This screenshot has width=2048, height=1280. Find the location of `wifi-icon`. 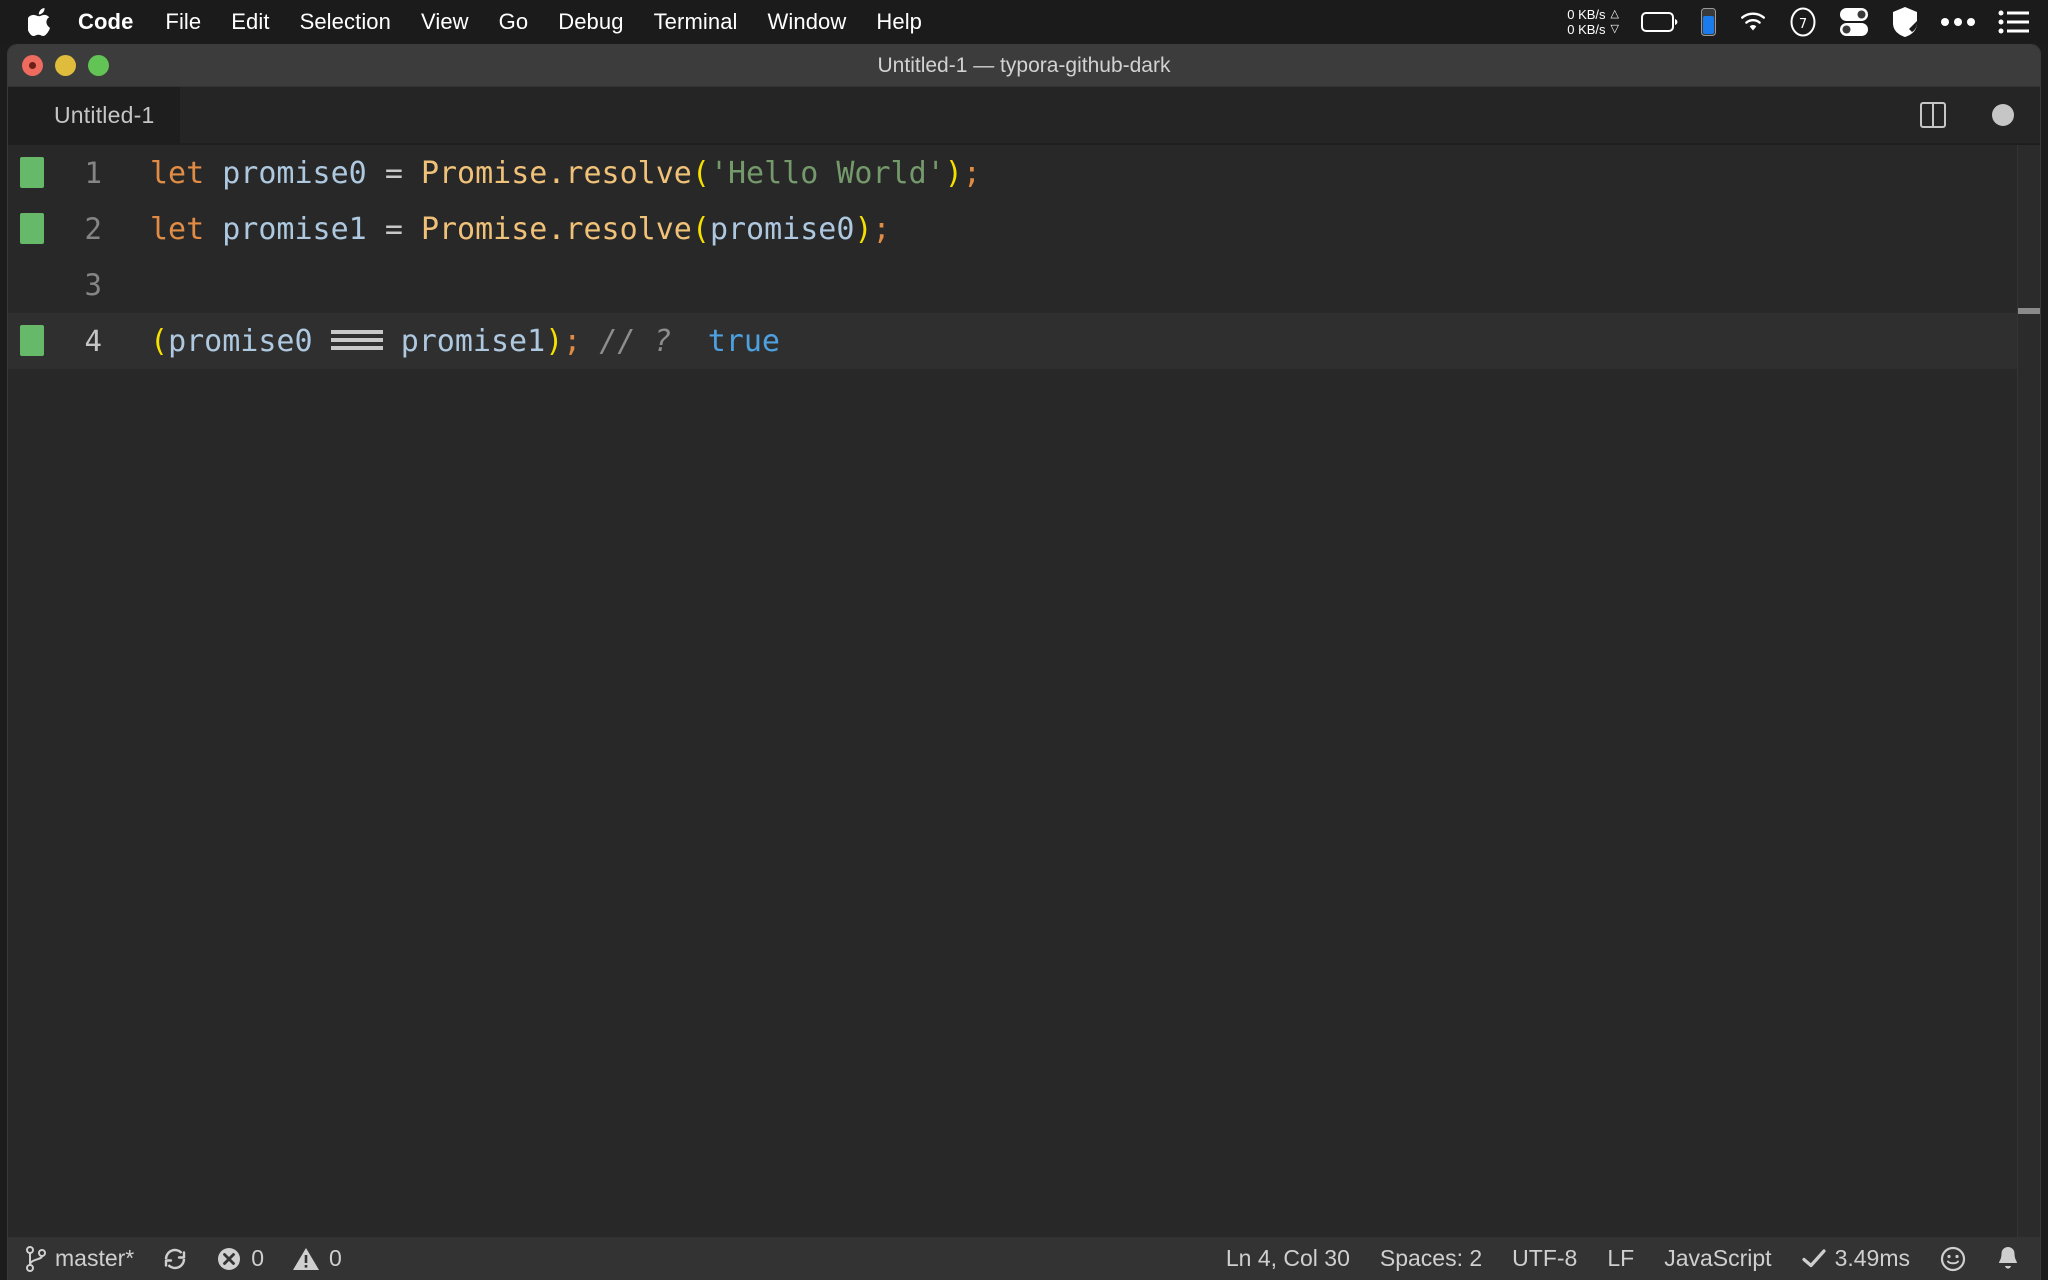

wifi-icon is located at coordinates (1753, 22).